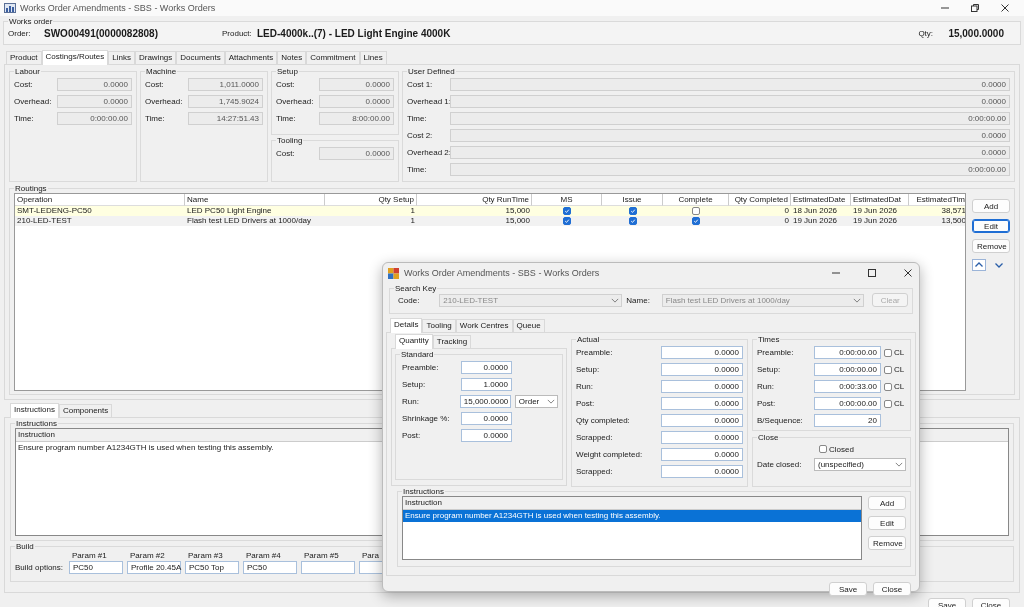 The height and width of the screenshot is (607, 1024). I want to click on column-header: Issue, so click(632, 200).